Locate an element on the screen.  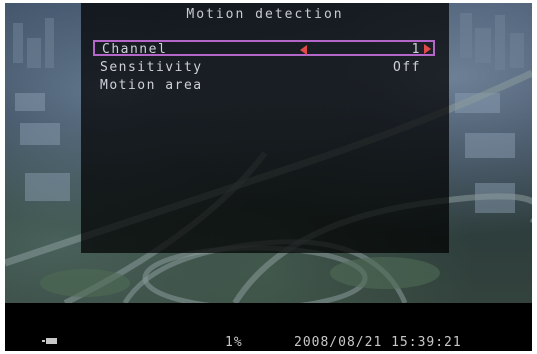
status-bar: 1% 2008/08/21 15:39:21 is located at coordinates (268, 327).